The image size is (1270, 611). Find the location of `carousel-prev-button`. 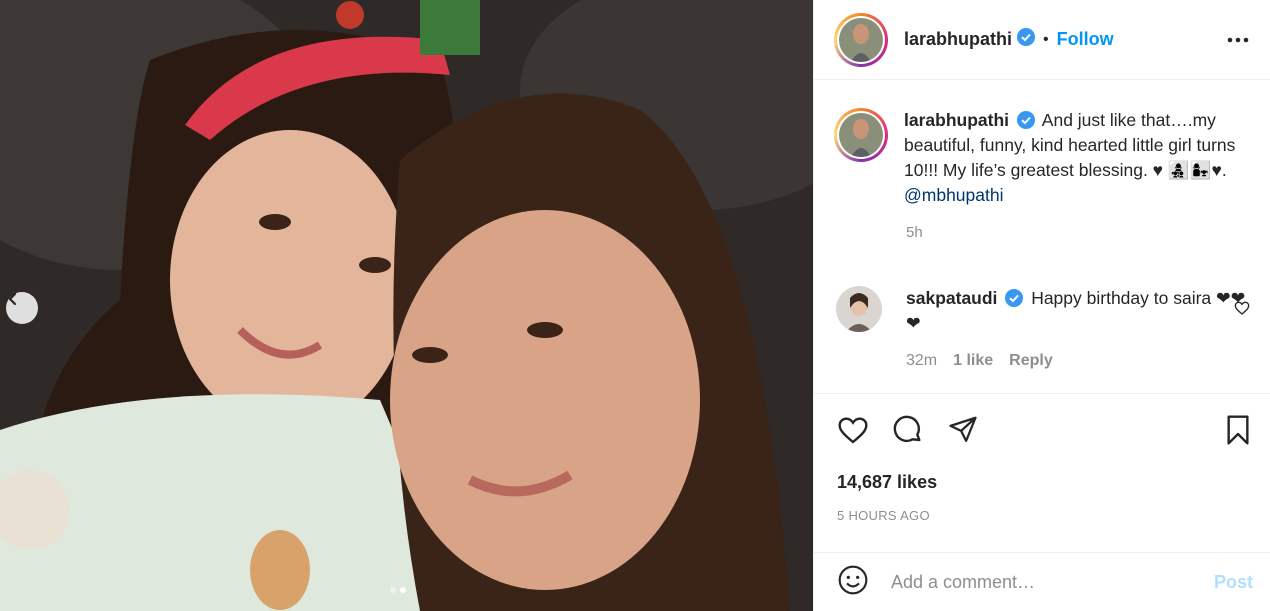

carousel-prev-button is located at coordinates (22, 308).